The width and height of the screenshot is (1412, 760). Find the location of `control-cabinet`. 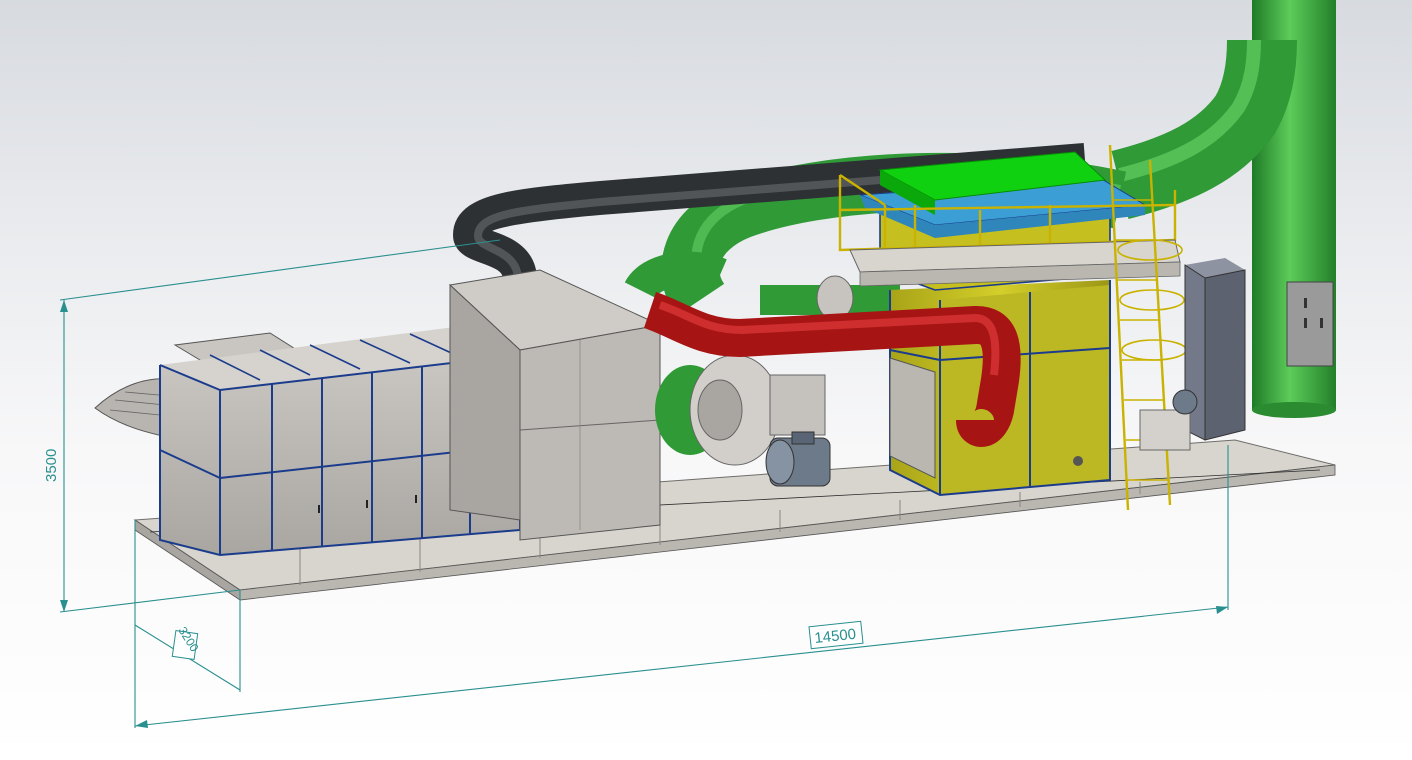

control-cabinet is located at coordinates (1192, 354).